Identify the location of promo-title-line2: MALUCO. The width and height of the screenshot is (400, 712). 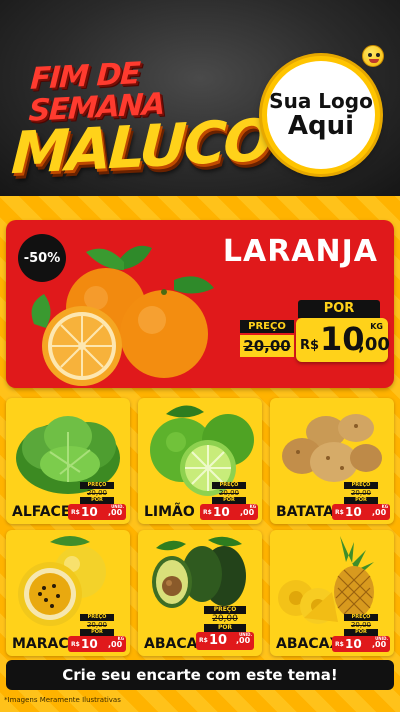
(140, 146).